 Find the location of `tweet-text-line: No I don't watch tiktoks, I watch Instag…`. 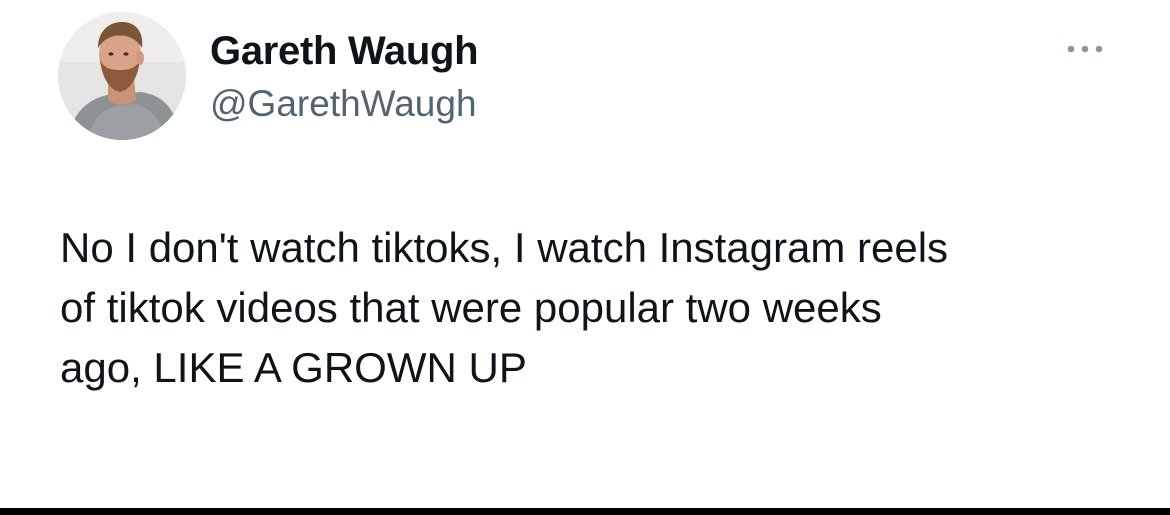

tweet-text-line: No I don't watch tiktoks, I watch Instag… is located at coordinates (504, 247).